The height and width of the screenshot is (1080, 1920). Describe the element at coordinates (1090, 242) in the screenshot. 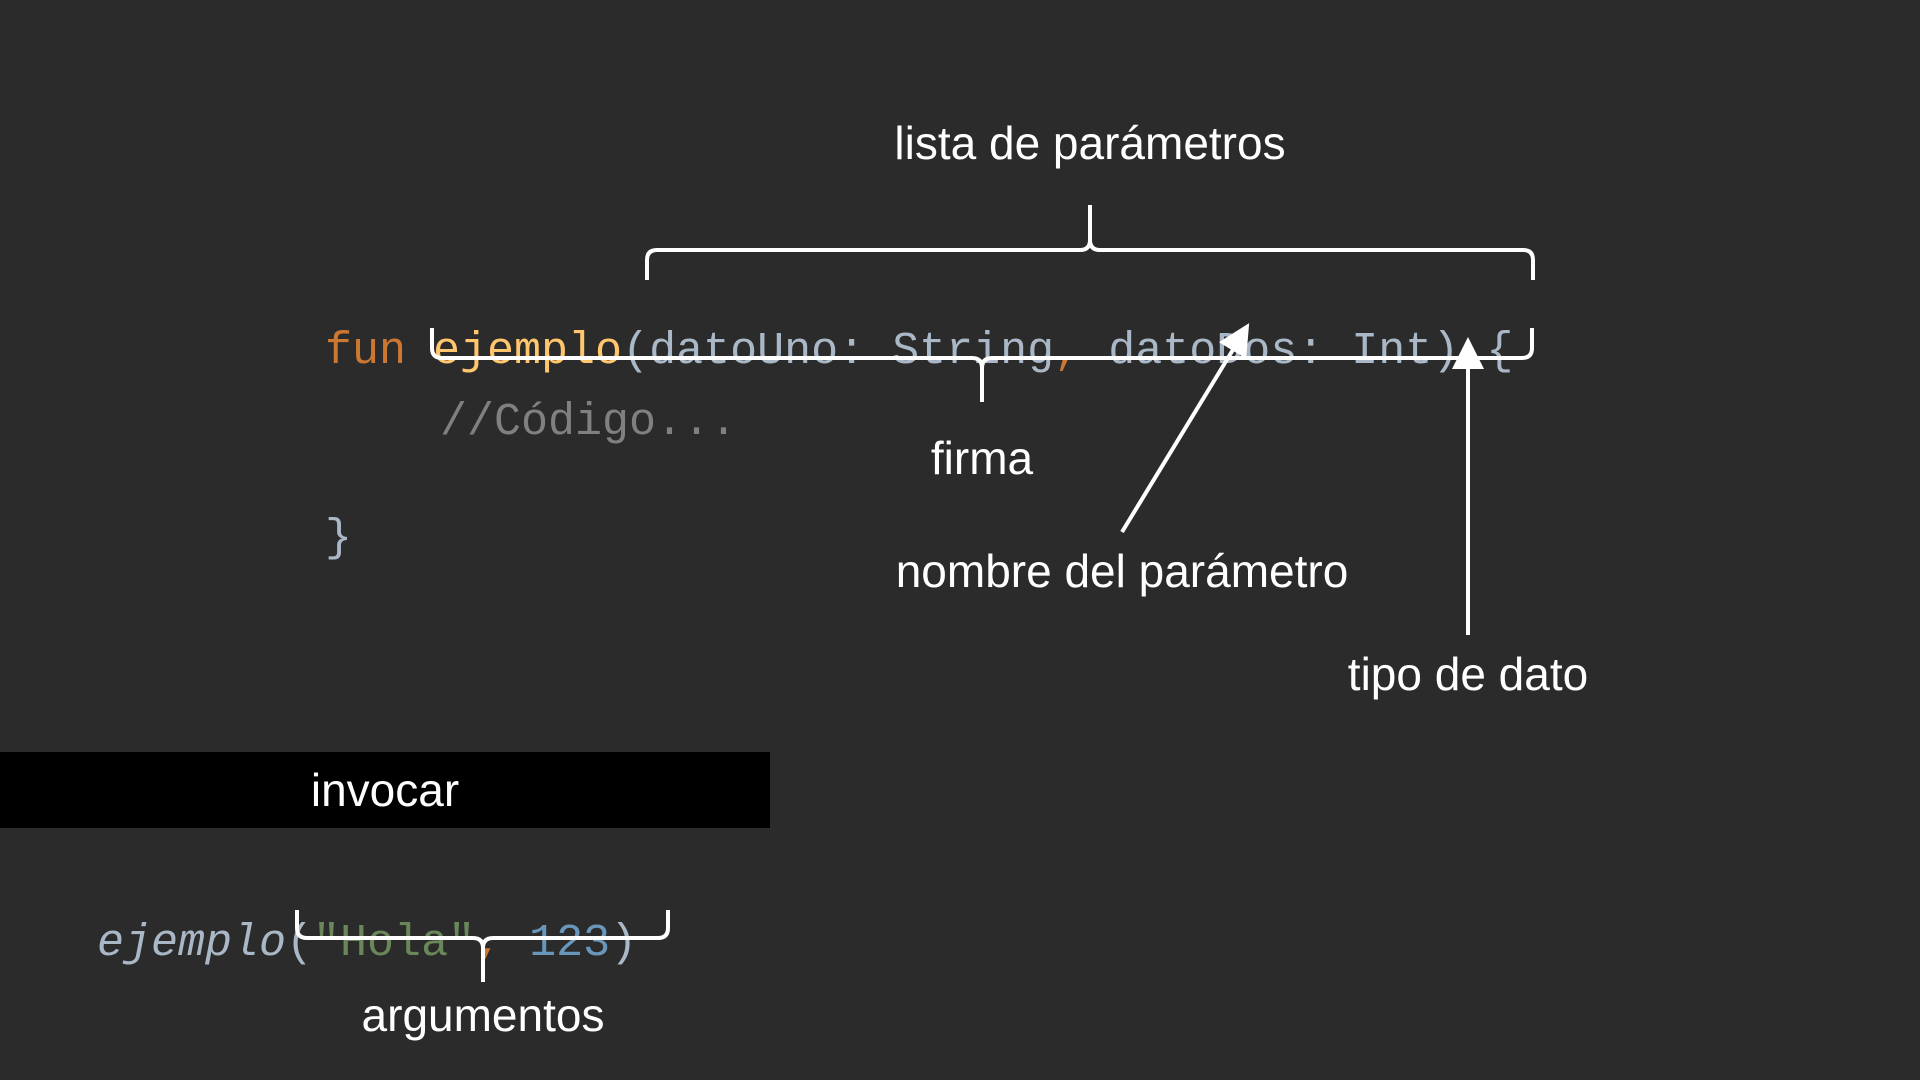

I see `parameter-list-brace` at that location.